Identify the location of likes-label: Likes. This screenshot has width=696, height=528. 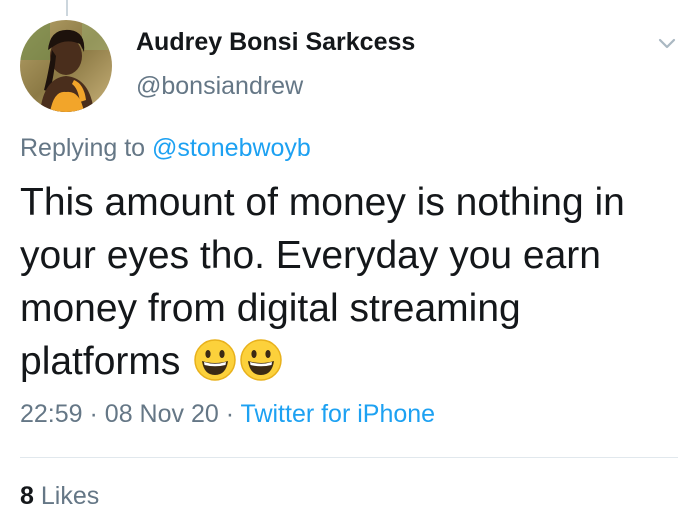
(70, 496).